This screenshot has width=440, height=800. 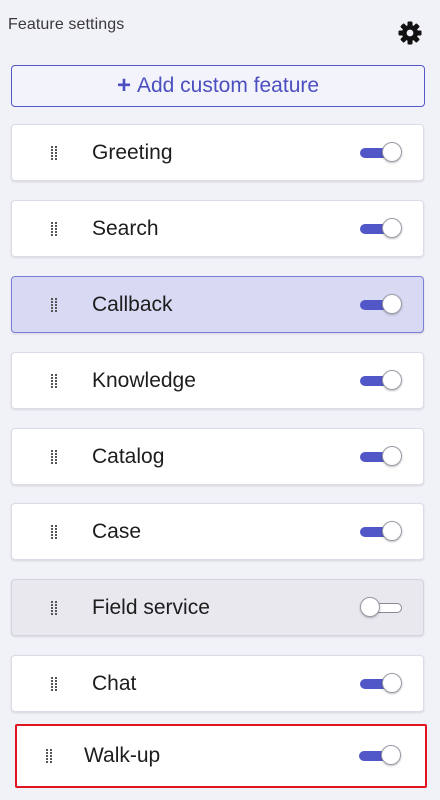 What do you see at coordinates (217, 152) in the screenshot?
I see `feature-row-greeting: Greeting` at bounding box center [217, 152].